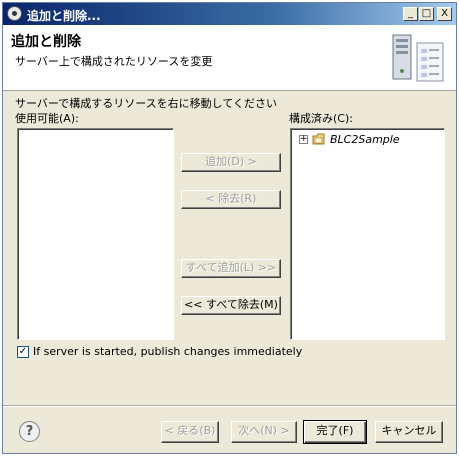 The image size is (459, 456). What do you see at coordinates (229, 14) in the screenshot?
I see `title-bar: 追加と削除... _ □ X` at bounding box center [229, 14].